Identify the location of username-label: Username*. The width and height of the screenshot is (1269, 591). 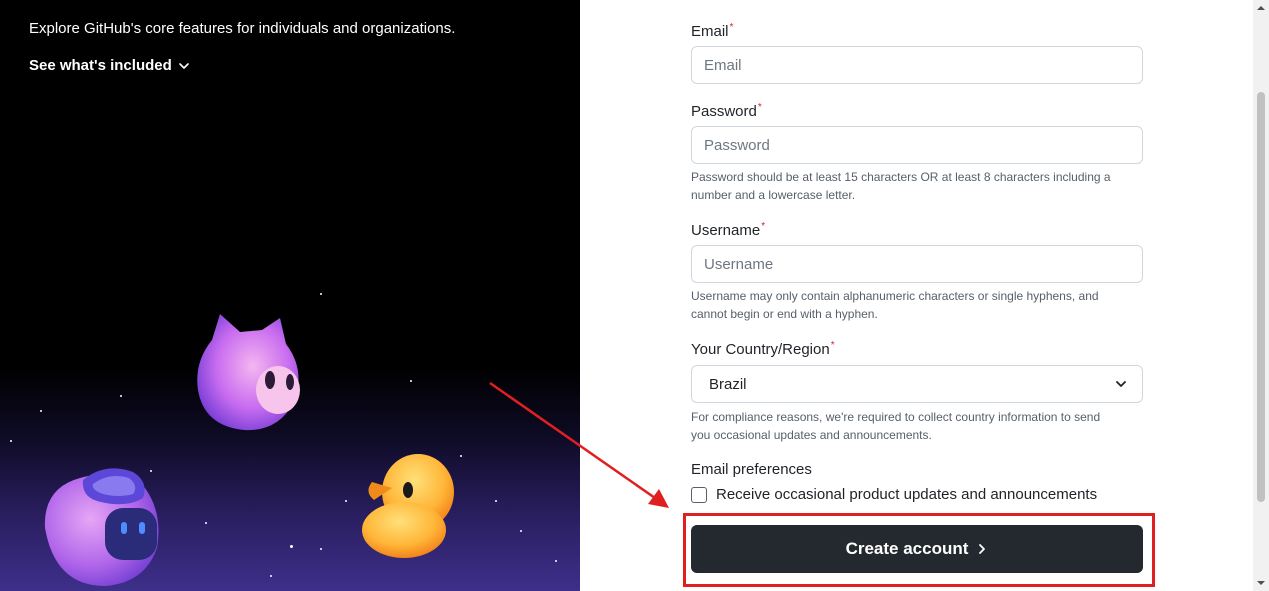
(728, 230).